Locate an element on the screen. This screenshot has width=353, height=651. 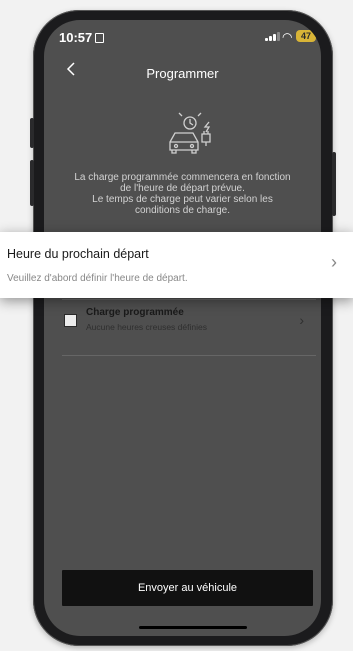
status-bar: 10:57 ◠ 47 is located at coordinates (182, 36).